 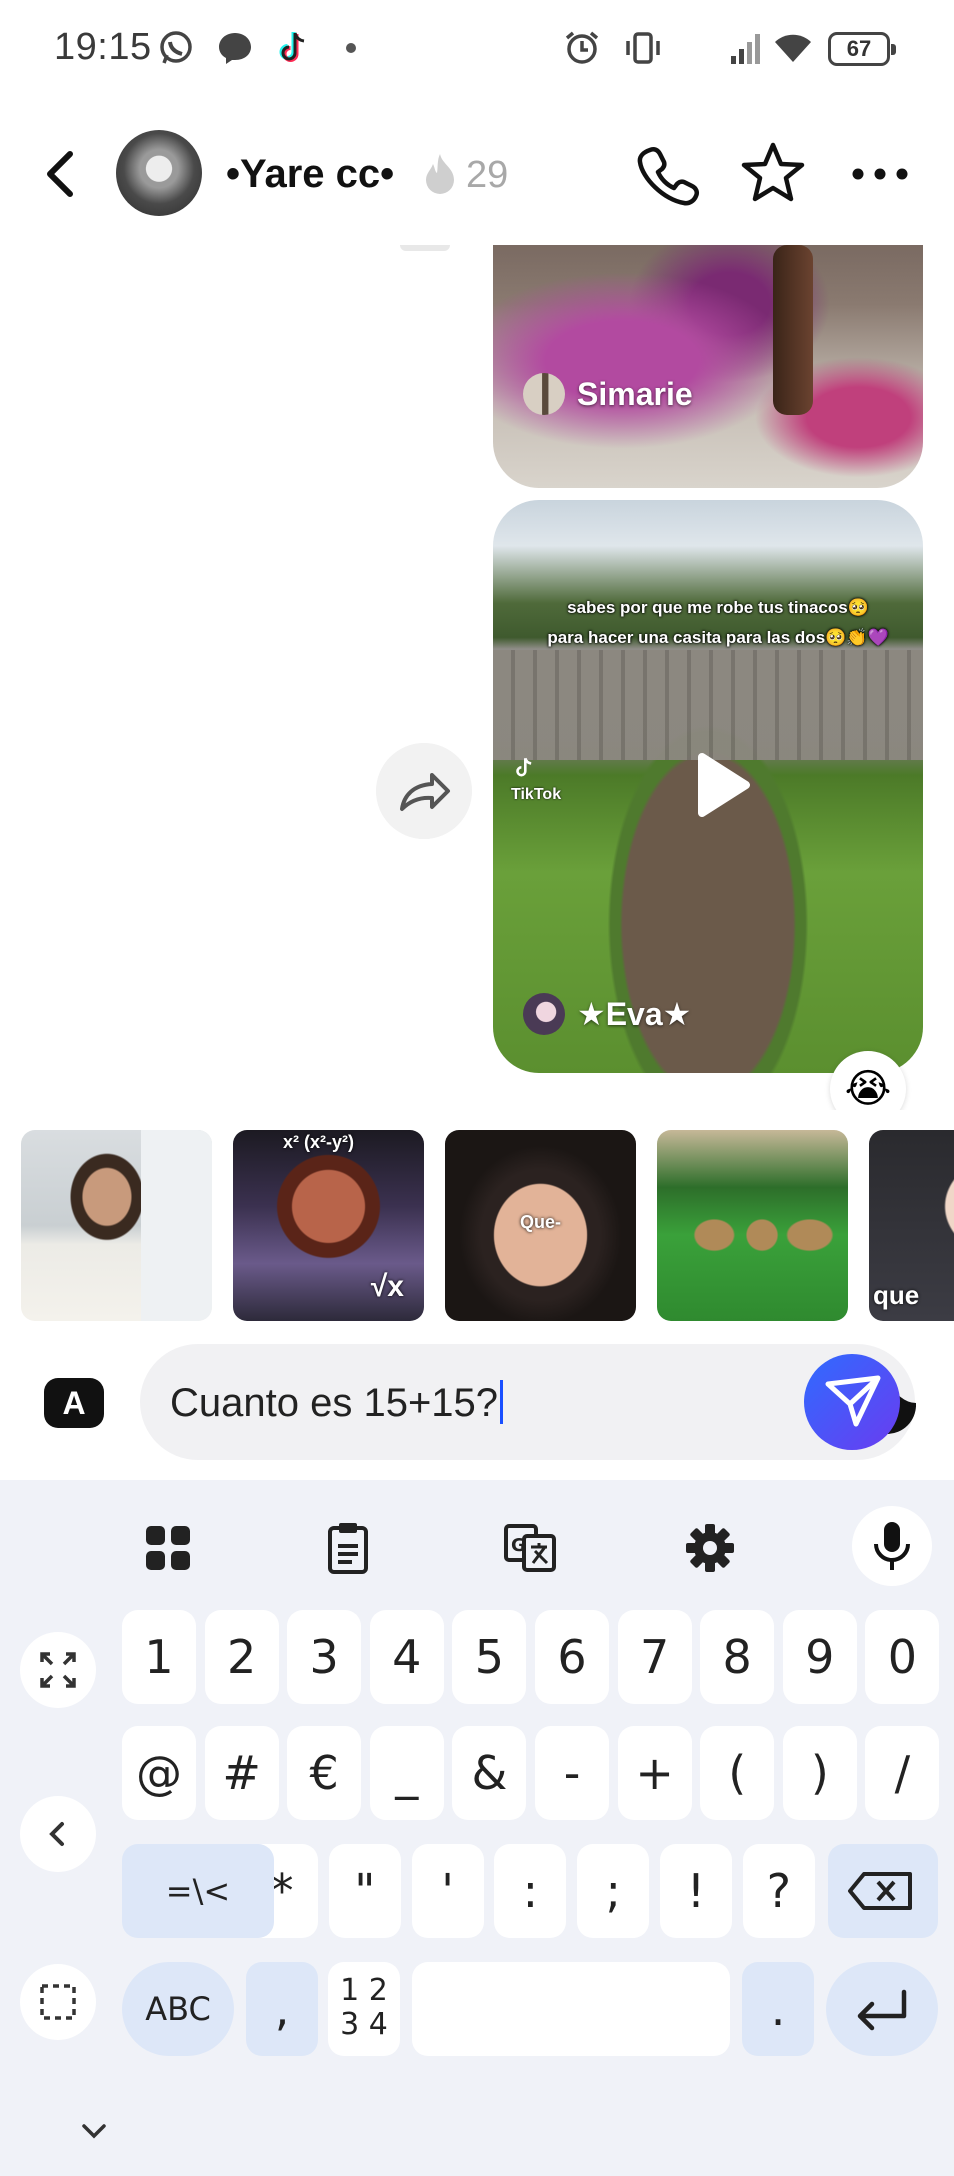 What do you see at coordinates (176, 47) in the screenshot?
I see `whatsapp-icon` at bounding box center [176, 47].